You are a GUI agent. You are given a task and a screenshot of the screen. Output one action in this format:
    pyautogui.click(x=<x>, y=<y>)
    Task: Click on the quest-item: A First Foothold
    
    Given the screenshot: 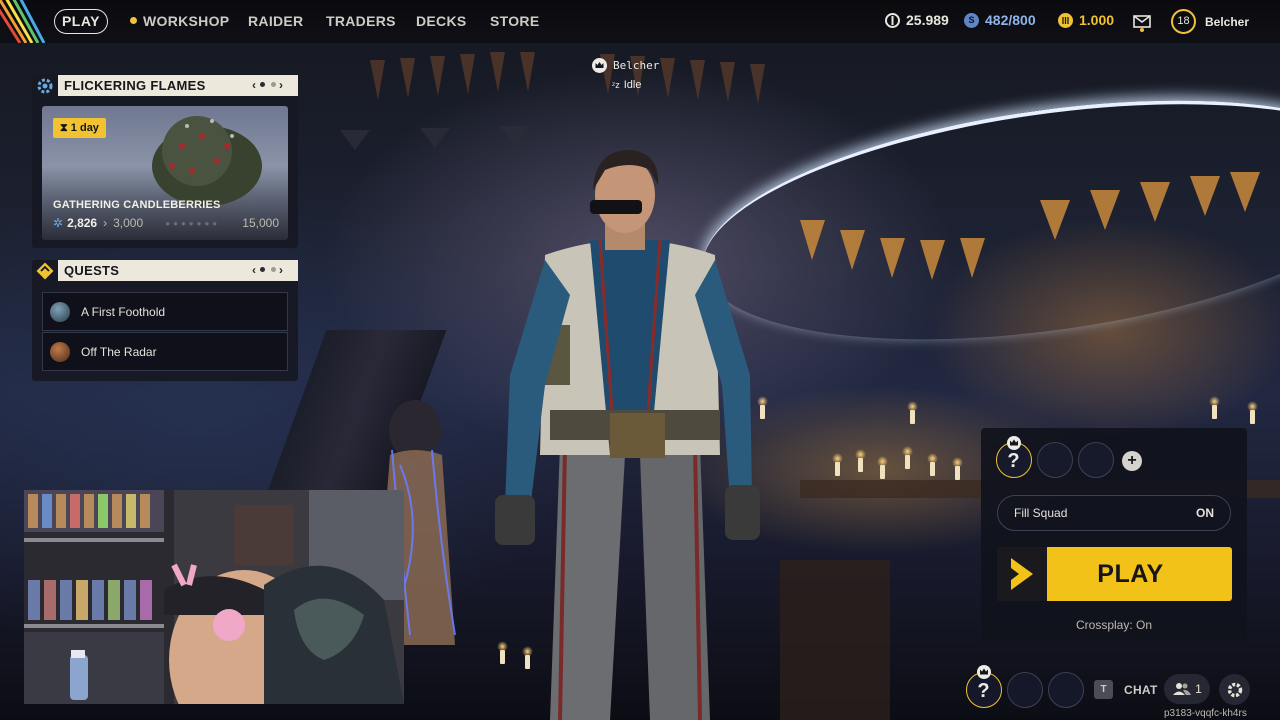 What is the action you would take?
    pyautogui.click(x=165, y=311)
    